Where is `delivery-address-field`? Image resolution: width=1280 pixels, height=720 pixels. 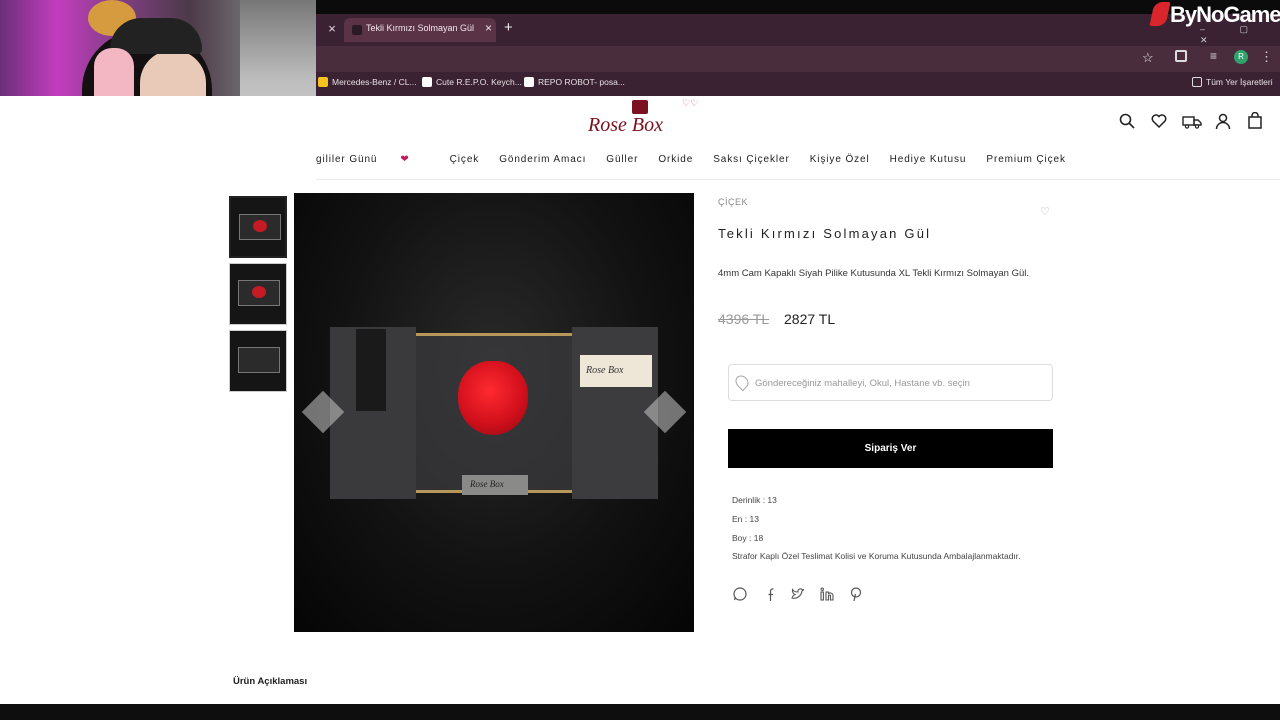 delivery-address-field is located at coordinates (890, 382).